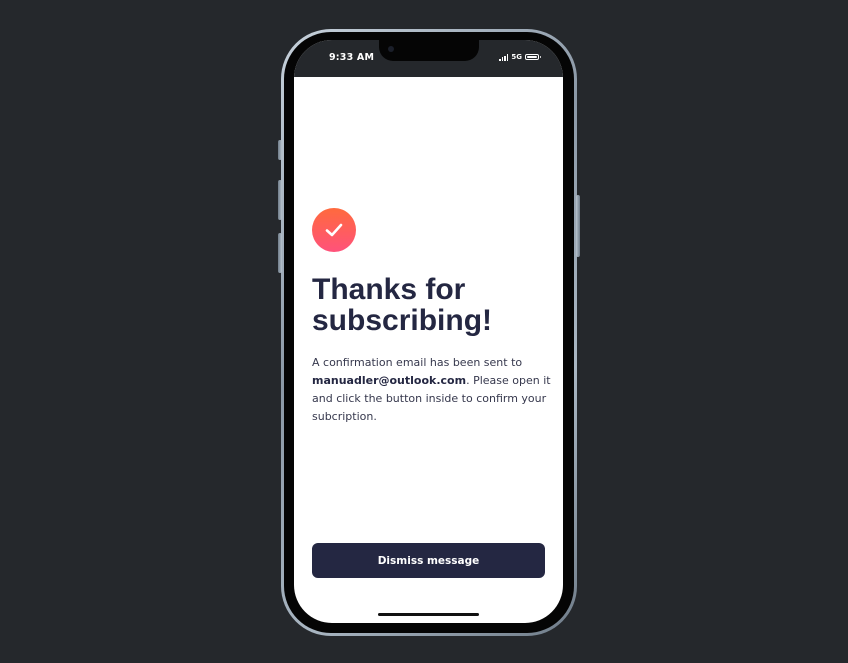 This screenshot has width=848, height=663. I want to click on dismiss-message-button: Dismiss message, so click(428, 560).